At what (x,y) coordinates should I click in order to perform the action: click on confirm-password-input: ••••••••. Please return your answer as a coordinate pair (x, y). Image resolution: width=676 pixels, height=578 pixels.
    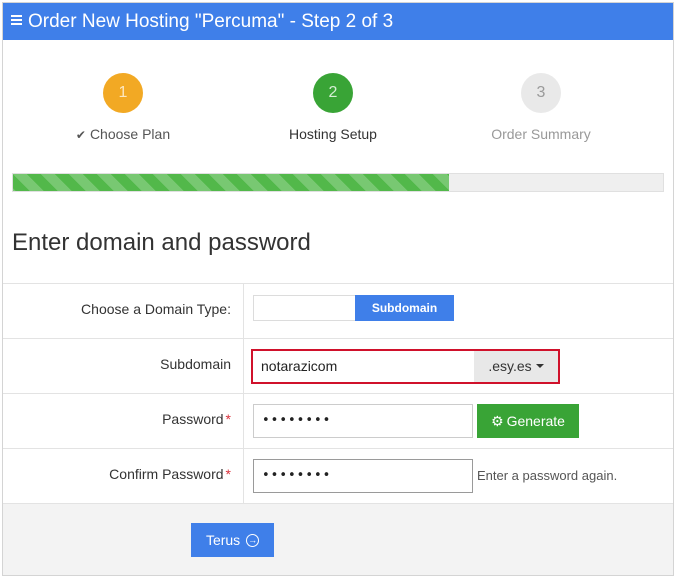
    Looking at the image, I should click on (363, 476).